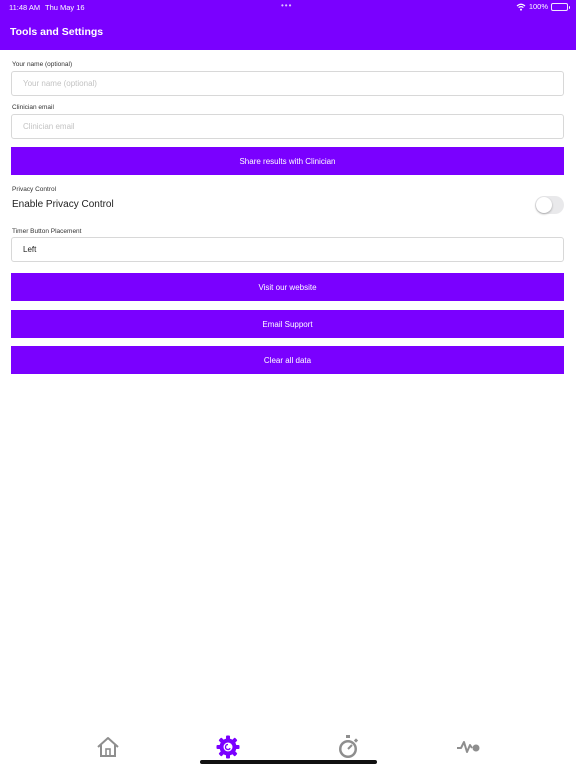 The image size is (576, 768). I want to click on toggle-knob, so click(544, 205).